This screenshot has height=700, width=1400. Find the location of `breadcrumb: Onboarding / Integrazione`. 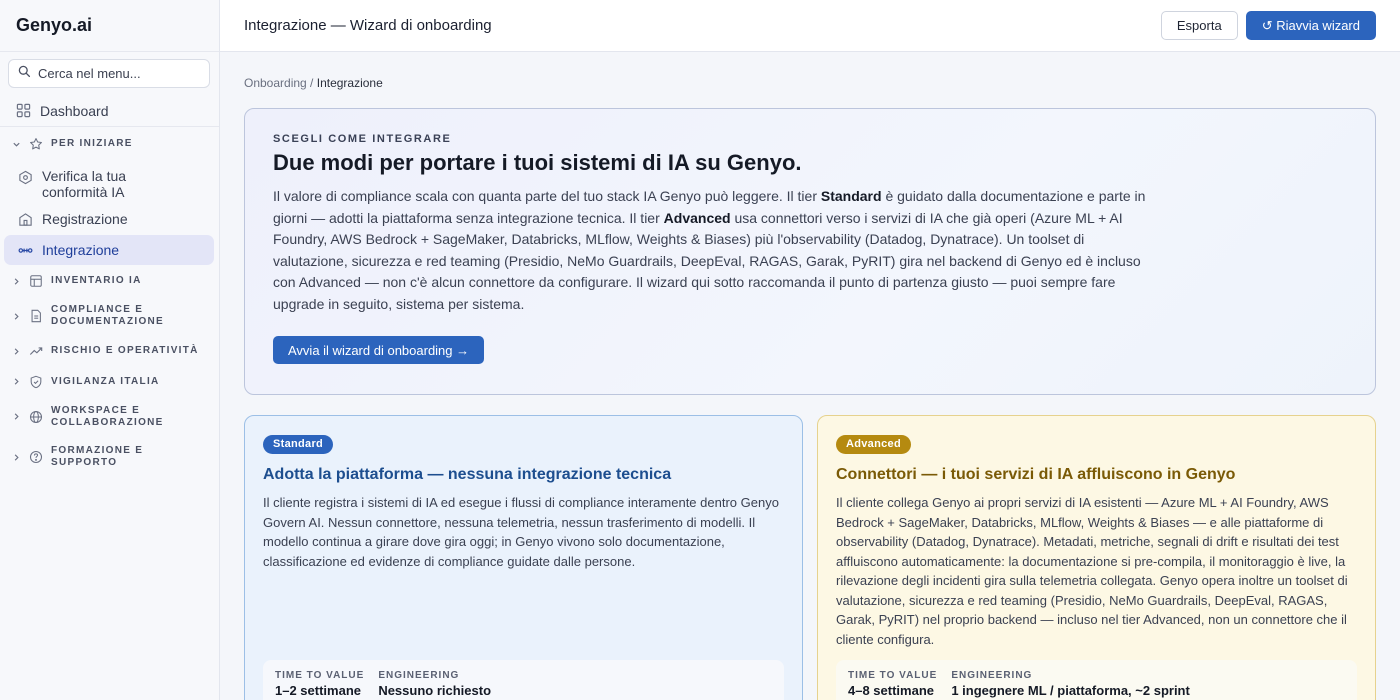

breadcrumb: Onboarding / Integrazione is located at coordinates (810, 84).